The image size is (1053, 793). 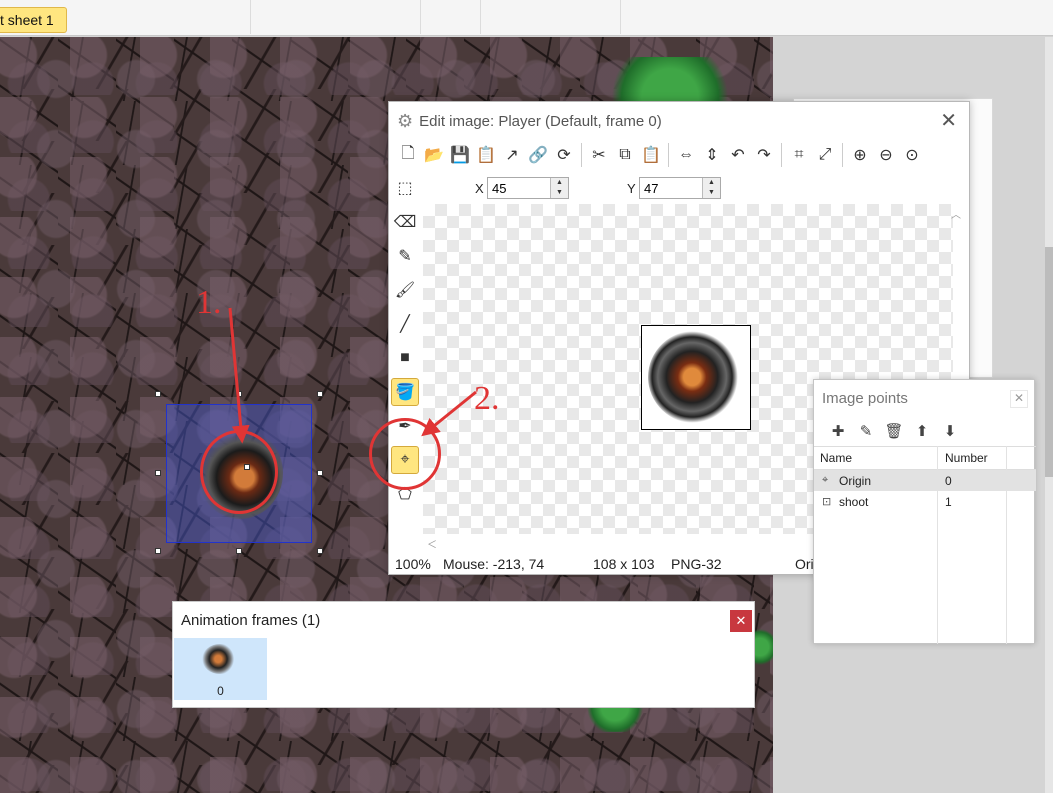 What do you see at coordinates (956, 213) in the screenshot?
I see `scroll-up-icon: ︿` at bounding box center [956, 213].